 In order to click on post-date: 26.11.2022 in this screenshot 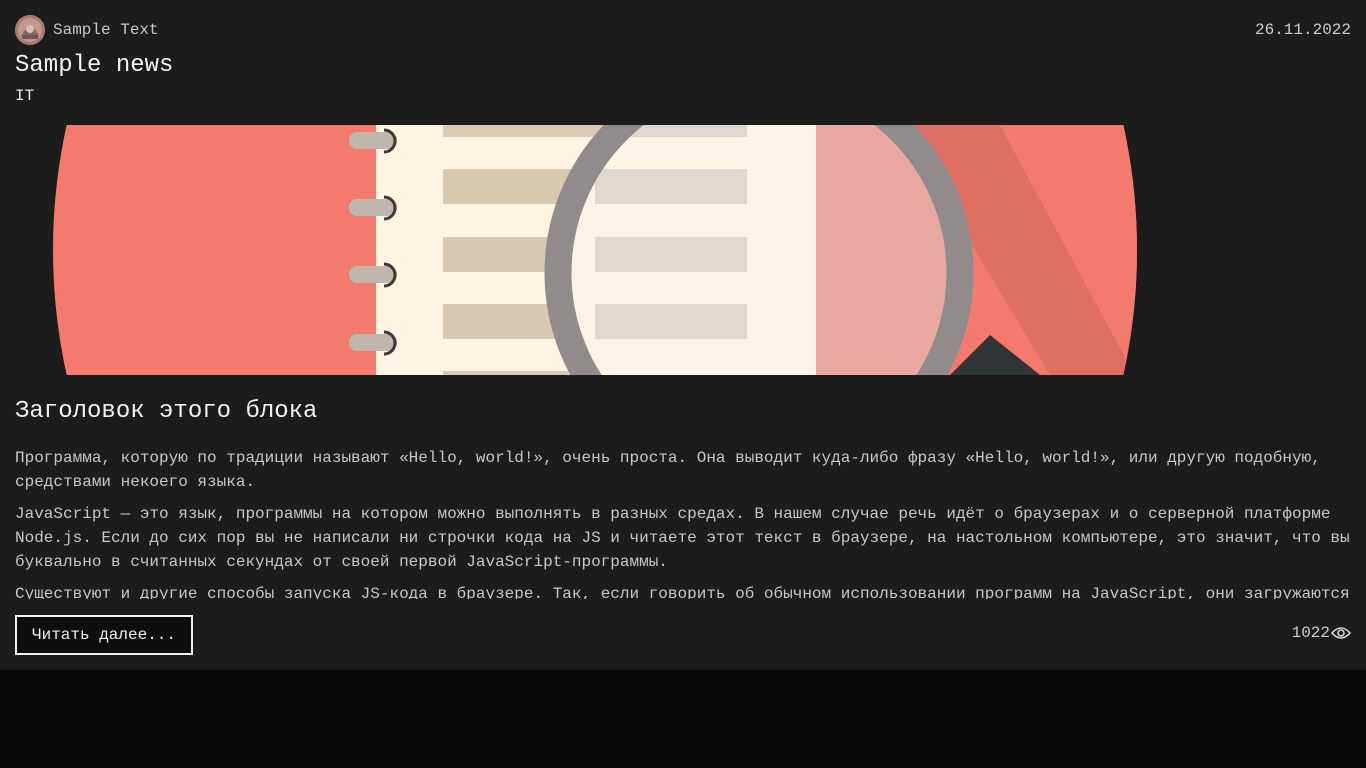, I will do `click(1302, 30)`.